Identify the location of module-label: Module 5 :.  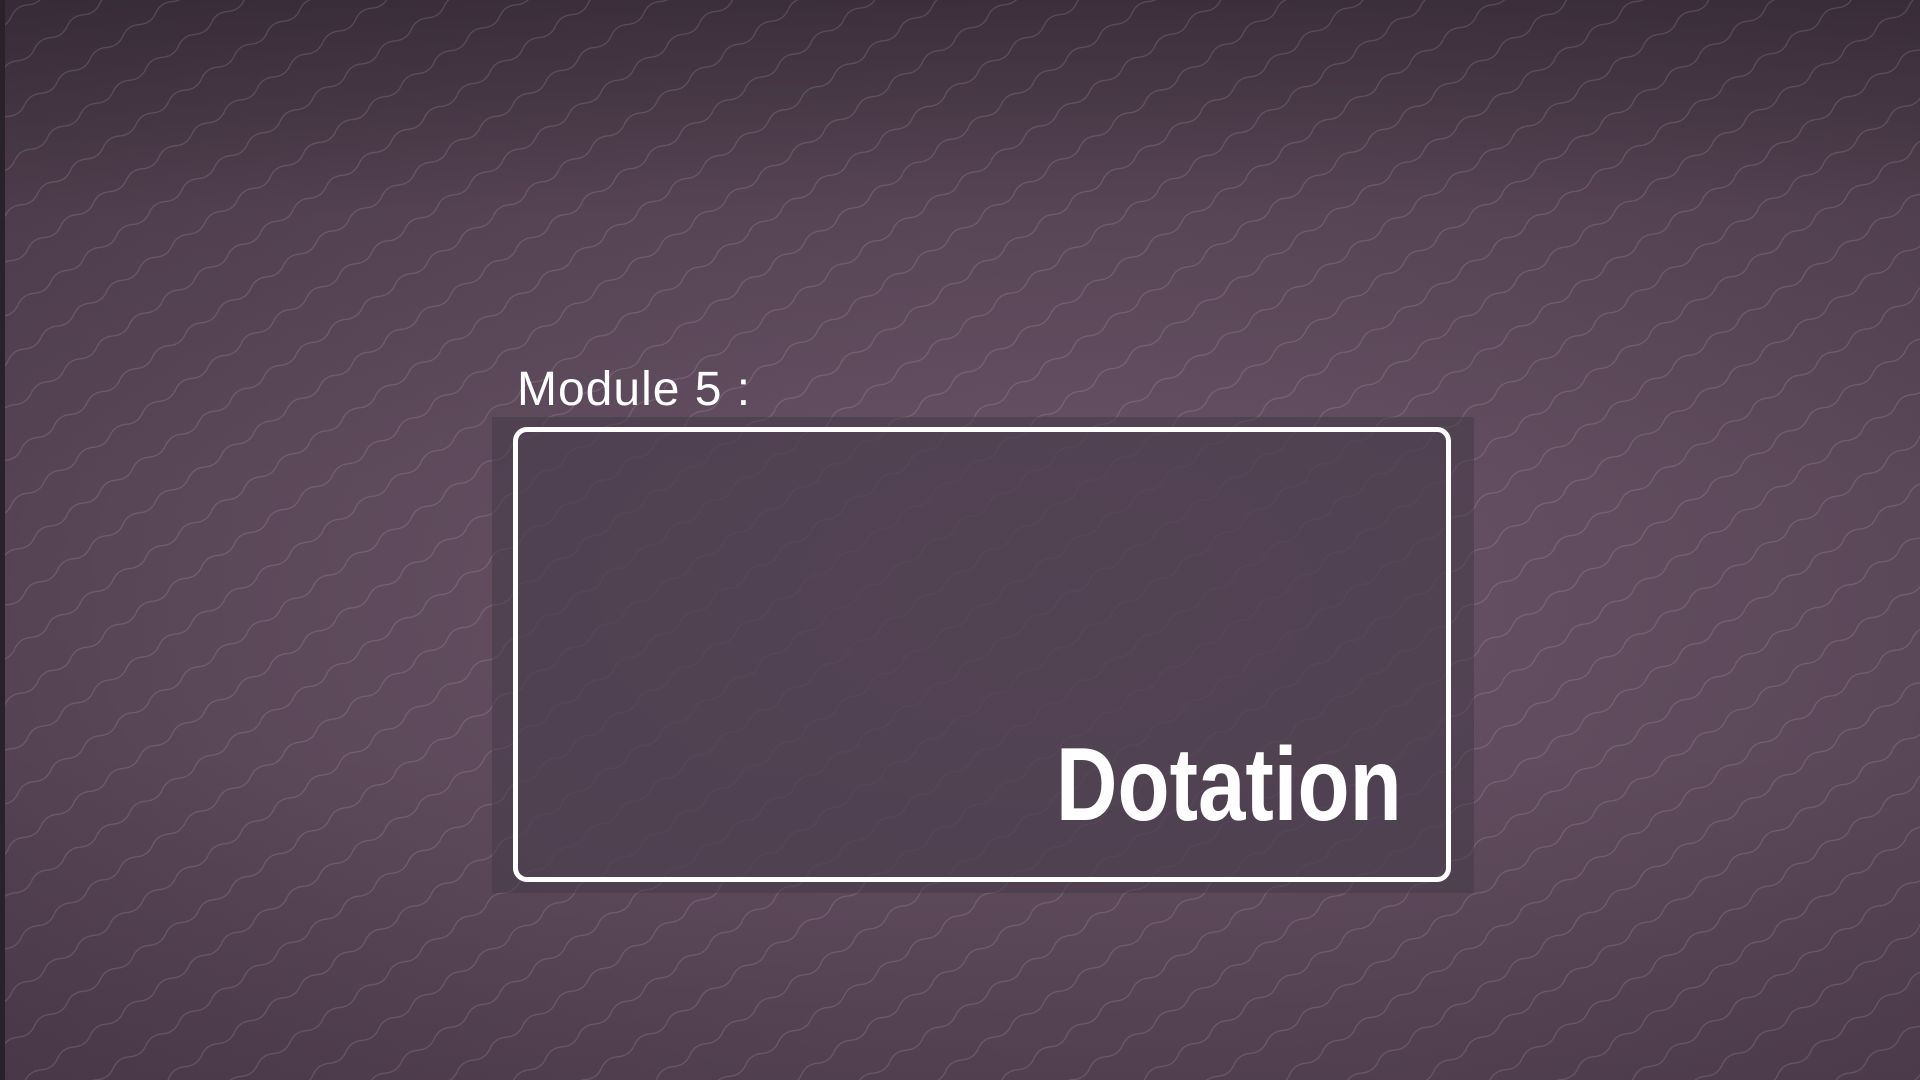
(634, 389).